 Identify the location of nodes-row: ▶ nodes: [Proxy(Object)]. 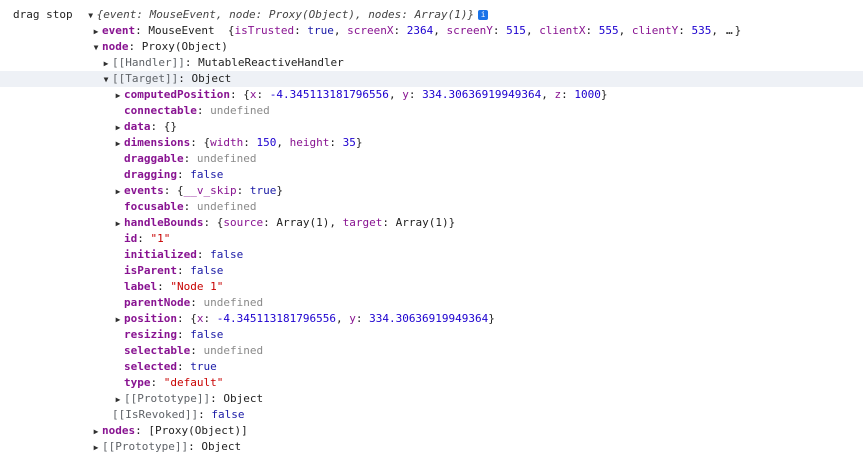
(431, 431).